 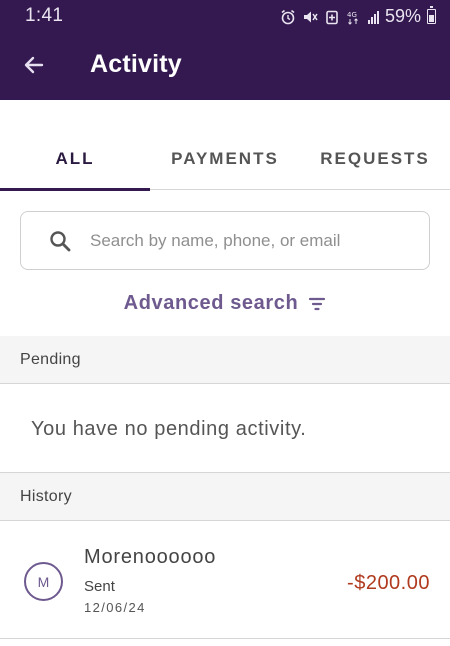 I want to click on data-4g-icon: 4G, so click(x=354, y=17).